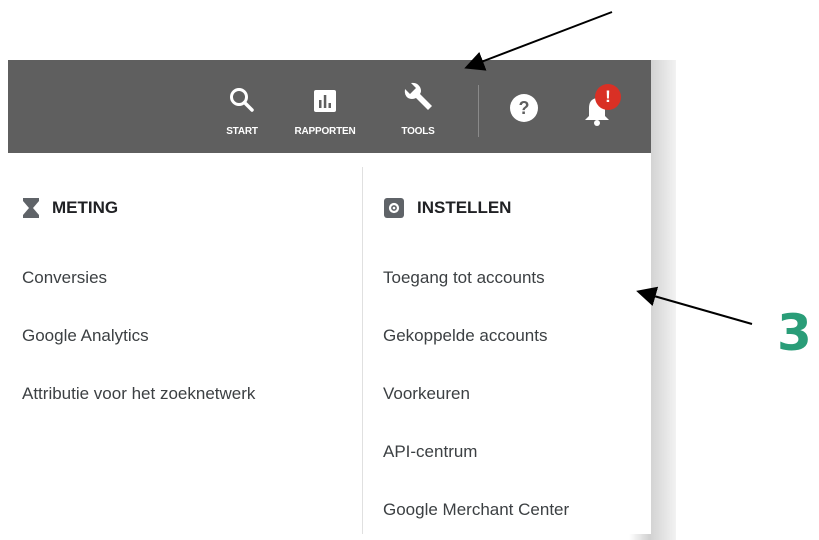 This screenshot has width=819, height=540. Describe the element at coordinates (794, 333) in the screenshot. I see `step-number: 3` at that location.